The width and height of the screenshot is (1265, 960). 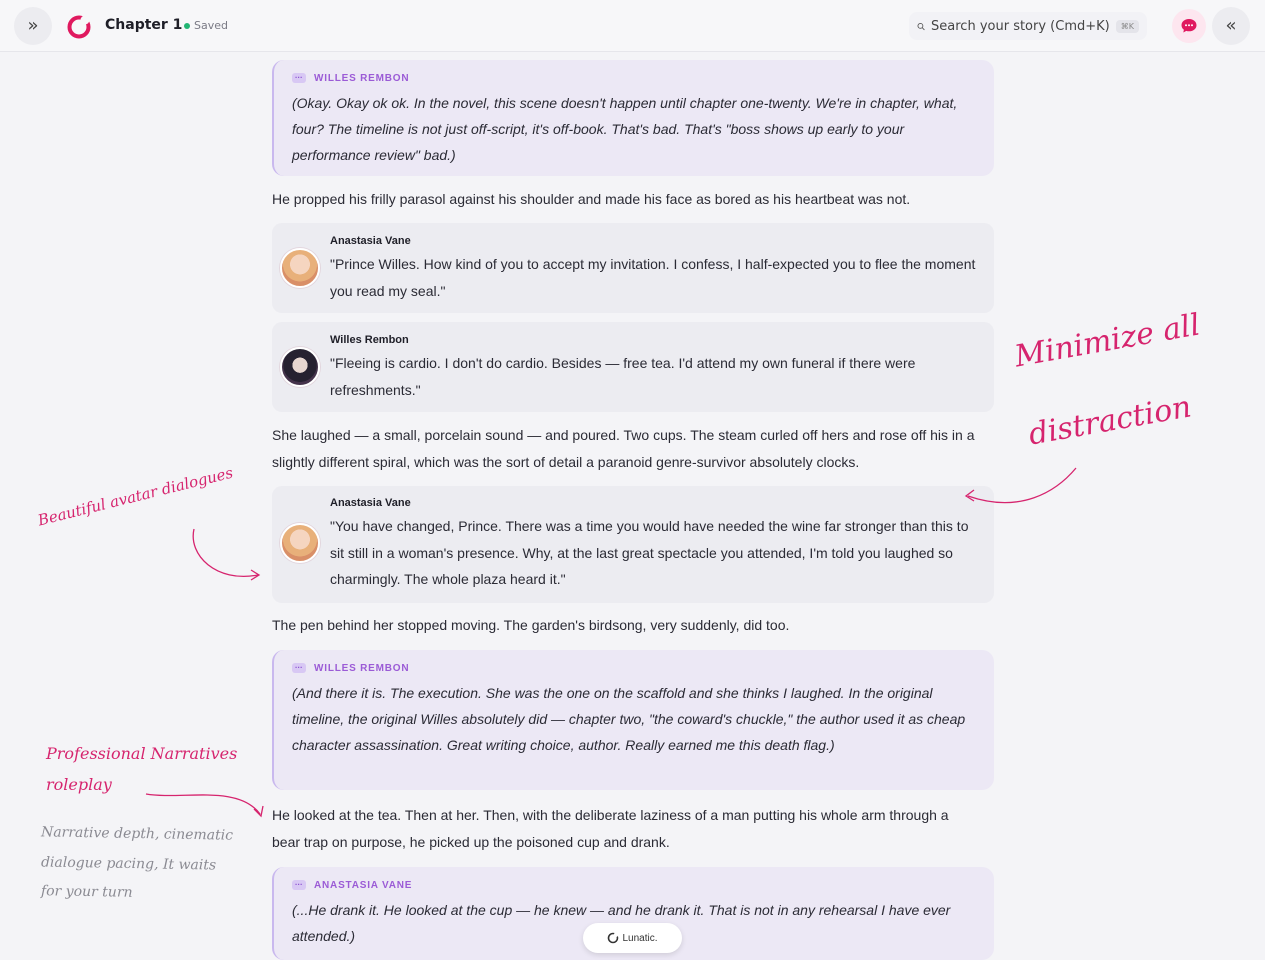 What do you see at coordinates (135, 496) in the screenshot?
I see `annotation-avatar-dialogues: Beautiful avatar dialogues` at bounding box center [135, 496].